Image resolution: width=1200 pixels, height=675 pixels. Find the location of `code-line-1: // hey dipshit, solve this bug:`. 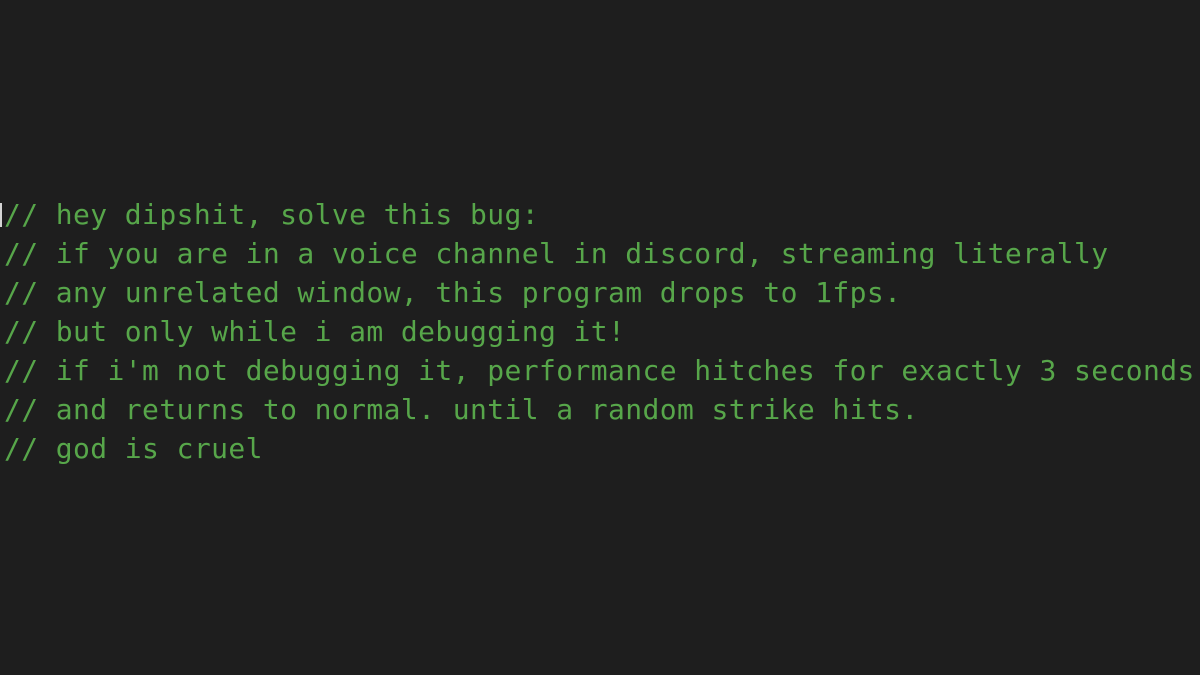

code-line-1: // hey dipshit, solve this bug: is located at coordinates (602, 214).